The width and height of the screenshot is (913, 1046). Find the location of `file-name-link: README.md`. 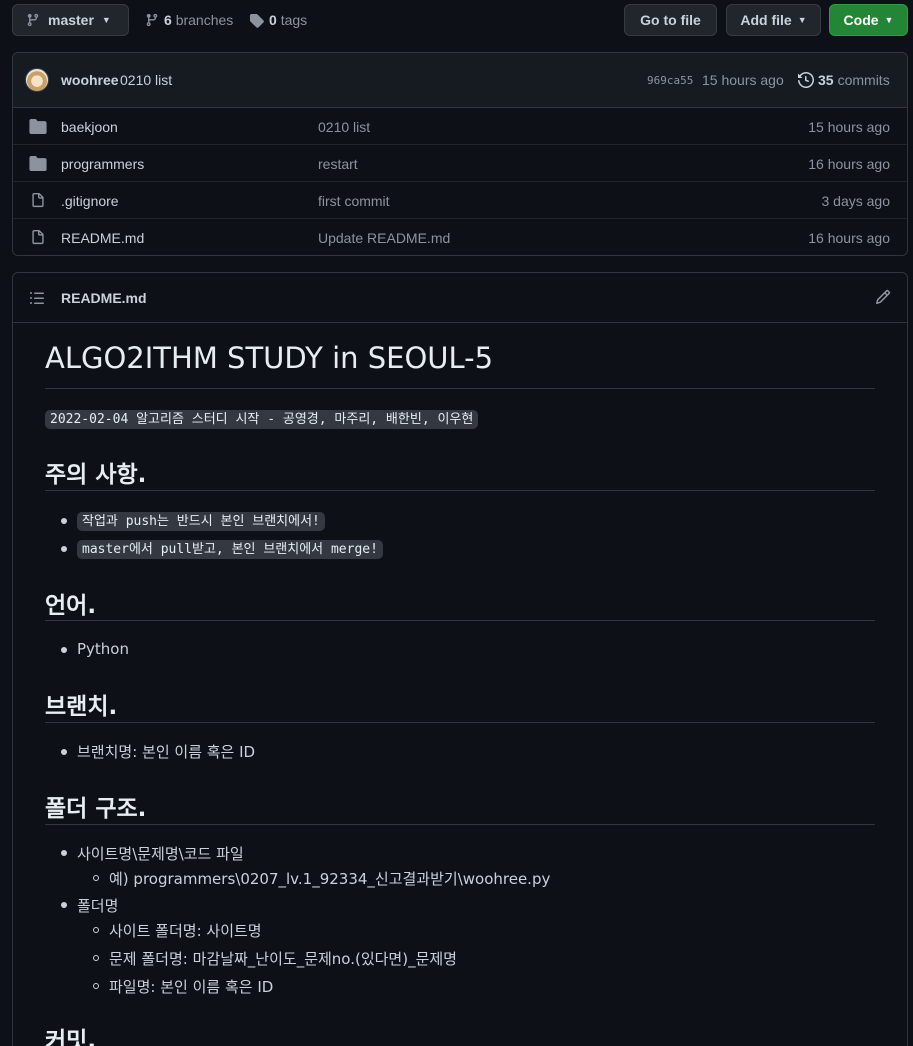

file-name-link: README.md is located at coordinates (102, 238).